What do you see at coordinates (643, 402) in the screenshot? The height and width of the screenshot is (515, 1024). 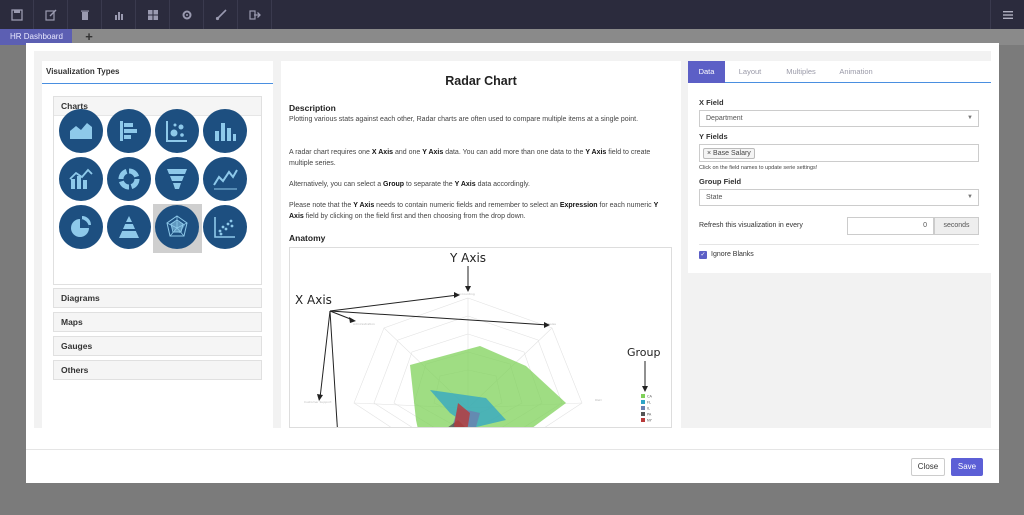 I see `legend-swatch-fl` at bounding box center [643, 402].